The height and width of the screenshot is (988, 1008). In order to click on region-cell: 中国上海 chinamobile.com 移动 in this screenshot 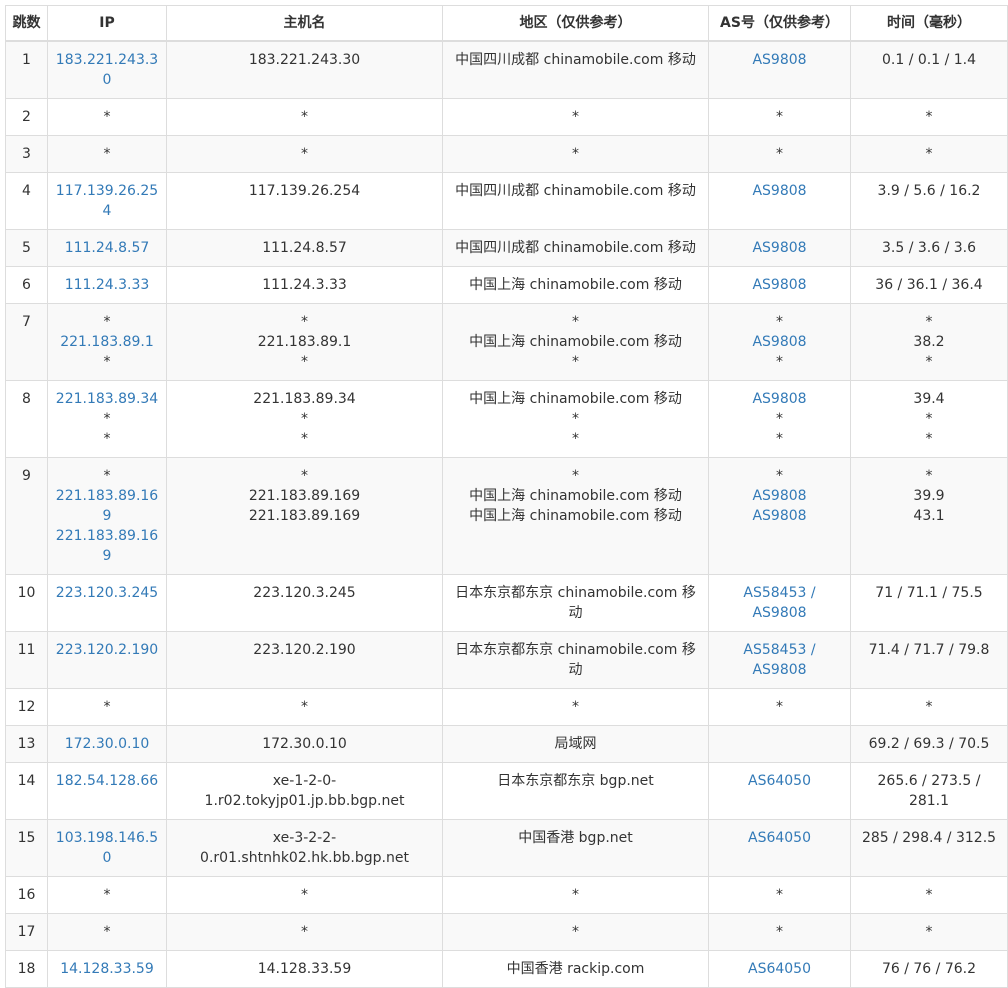, I will do `click(575, 285)`.